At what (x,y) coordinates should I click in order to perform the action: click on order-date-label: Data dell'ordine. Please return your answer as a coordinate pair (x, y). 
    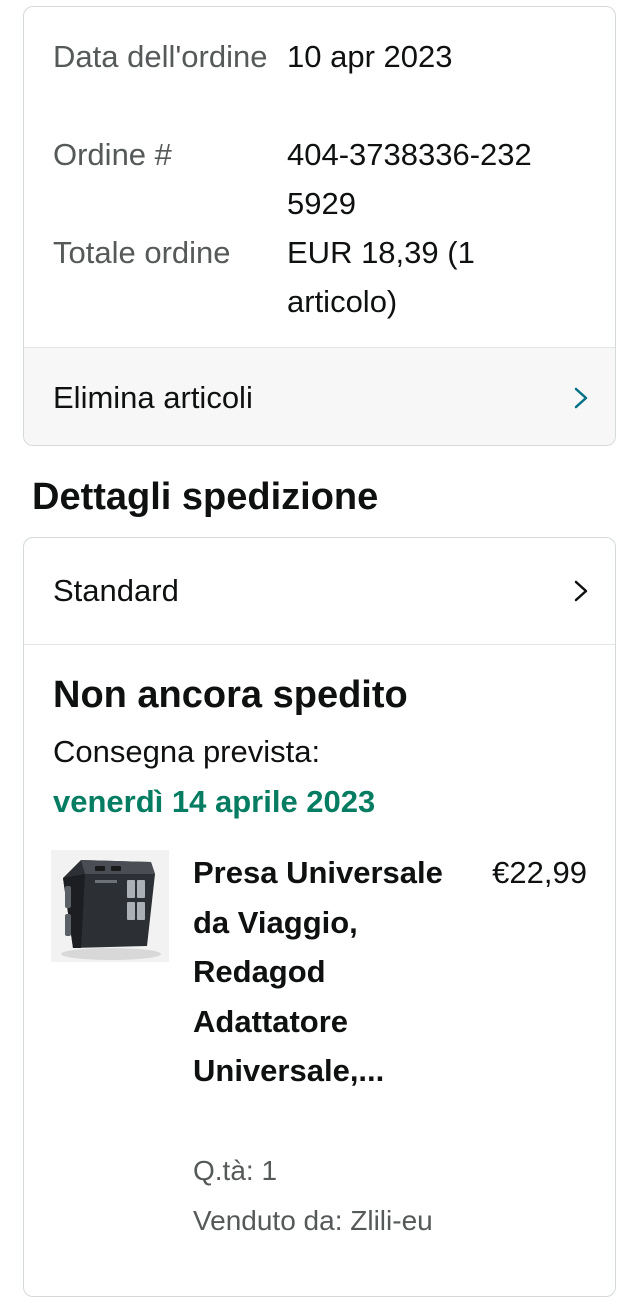
    Looking at the image, I should click on (160, 56).